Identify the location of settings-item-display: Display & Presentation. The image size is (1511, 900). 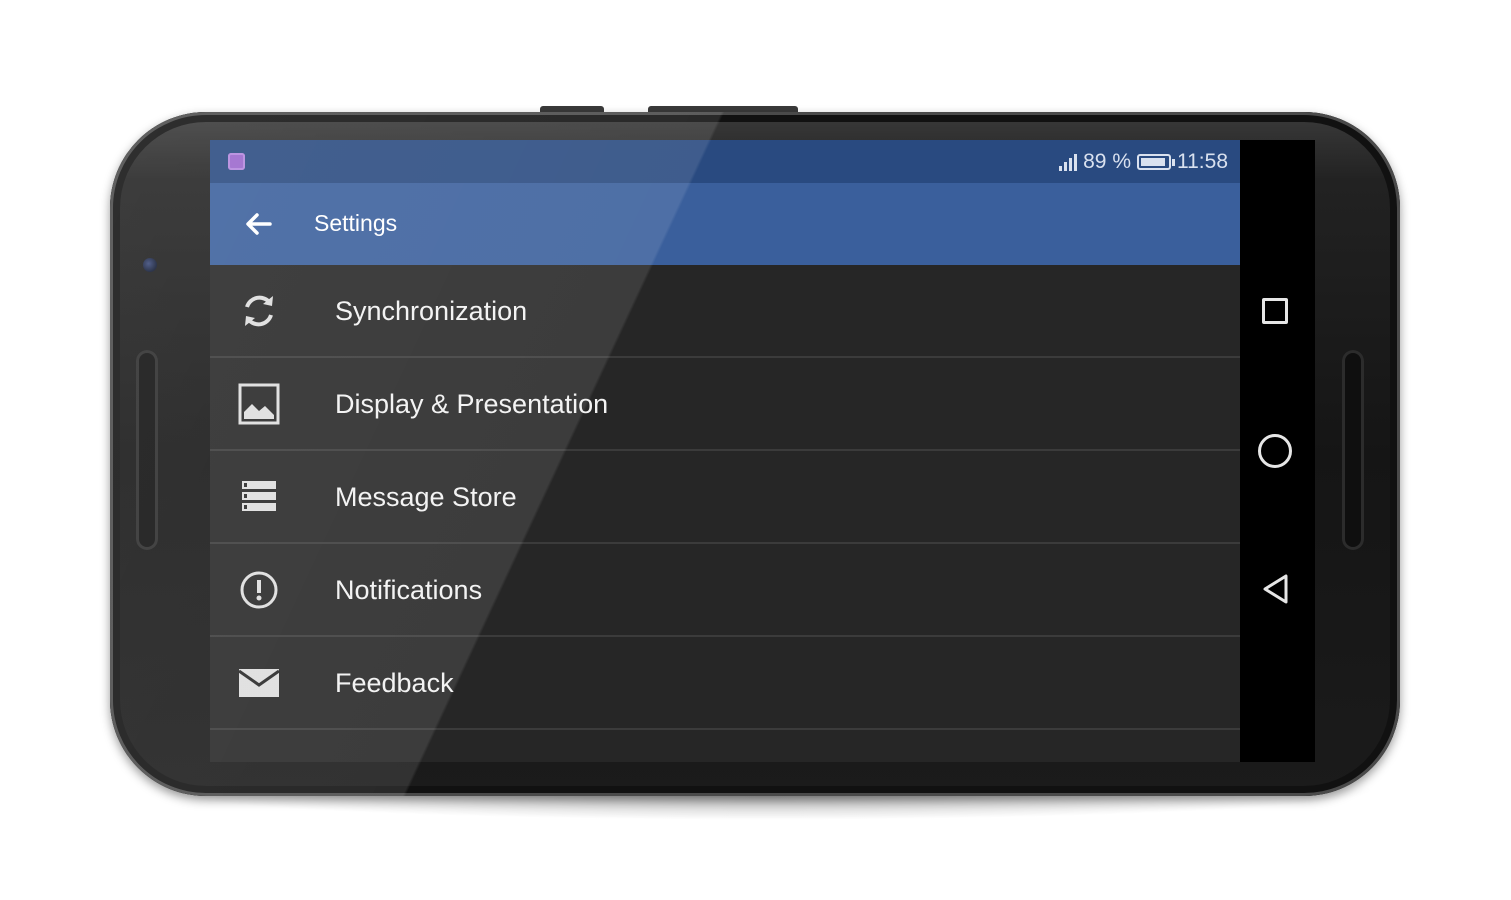
(725, 404).